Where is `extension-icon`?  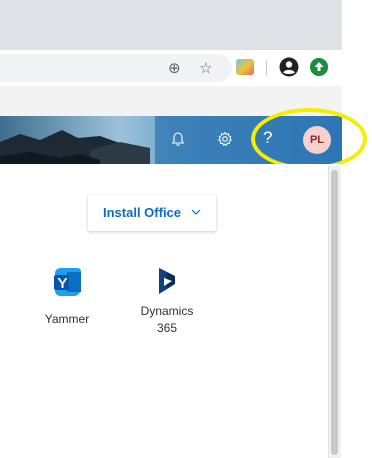
extension-icon is located at coordinates (245, 67).